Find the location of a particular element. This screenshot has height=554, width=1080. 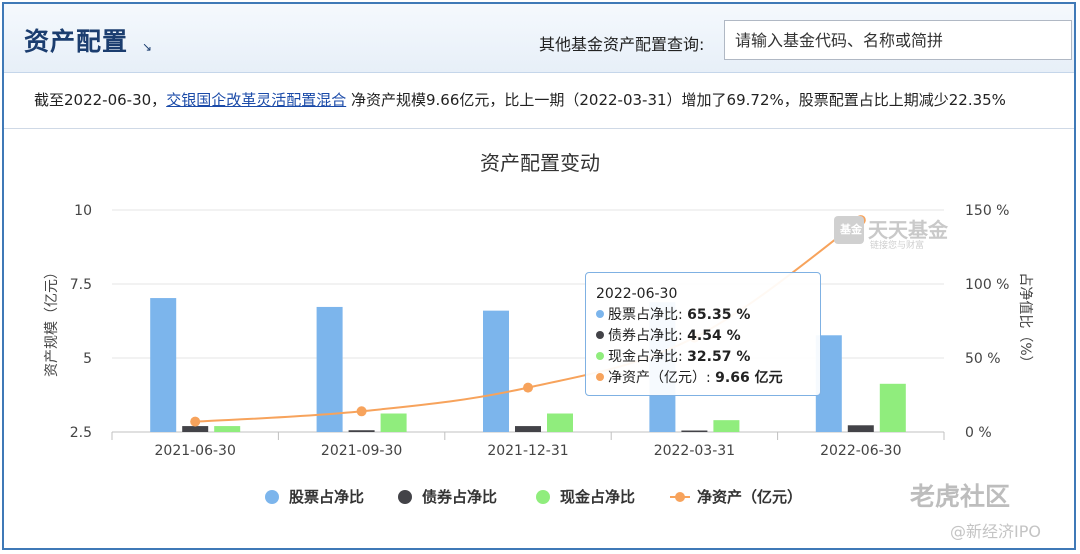

legend-label: 现金占净比 is located at coordinates (597, 497).